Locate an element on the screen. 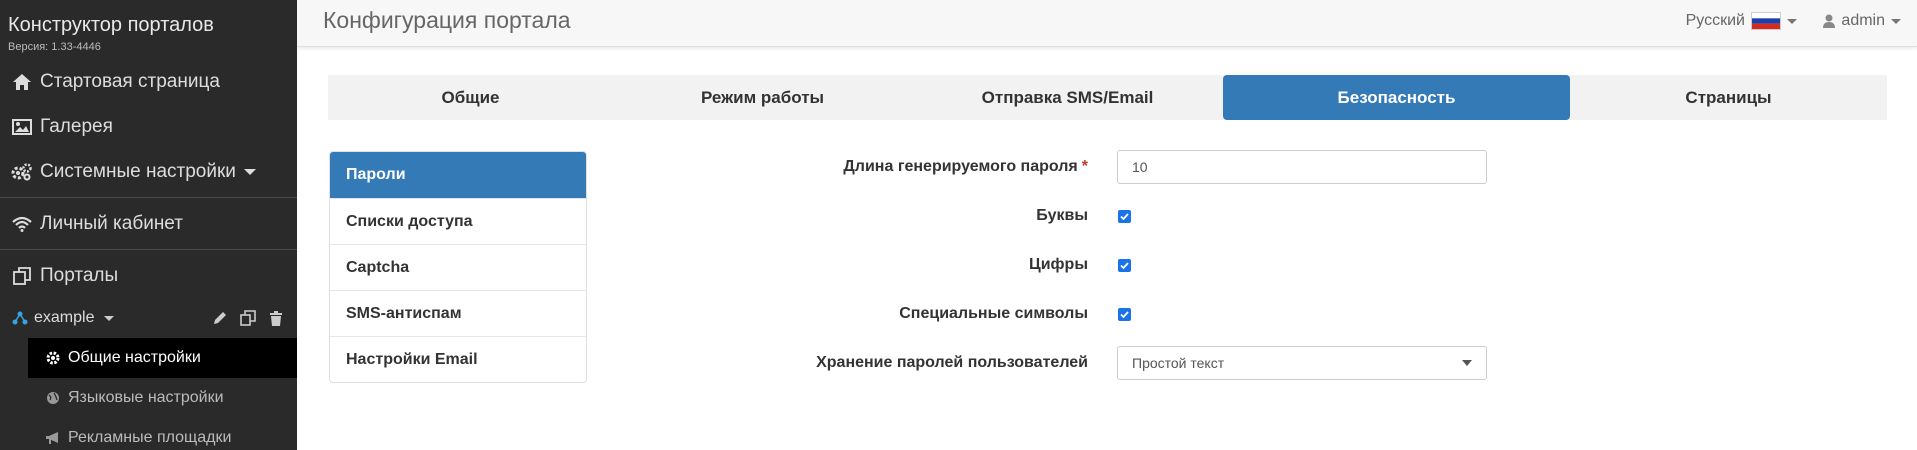  nav-item-personal-cabinet: Личный кабинет is located at coordinates (148, 223).